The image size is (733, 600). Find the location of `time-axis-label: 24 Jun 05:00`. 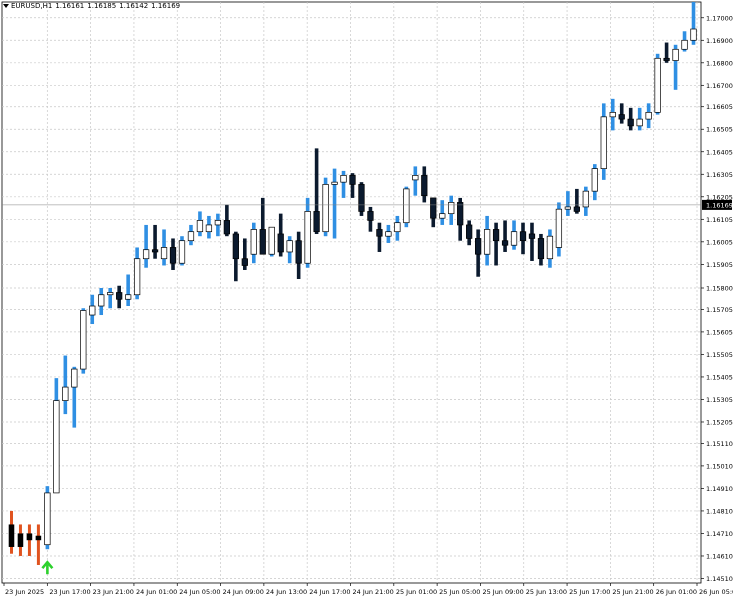

time-axis-label: 24 Jun 05:00 is located at coordinates (199, 592).